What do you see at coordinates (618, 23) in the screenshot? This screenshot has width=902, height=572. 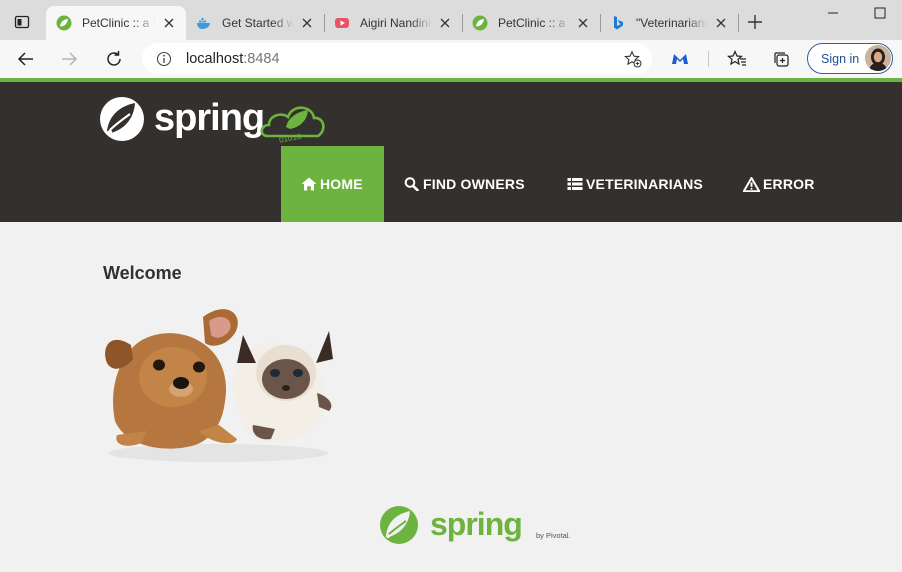 I see `bing-icon` at bounding box center [618, 23].